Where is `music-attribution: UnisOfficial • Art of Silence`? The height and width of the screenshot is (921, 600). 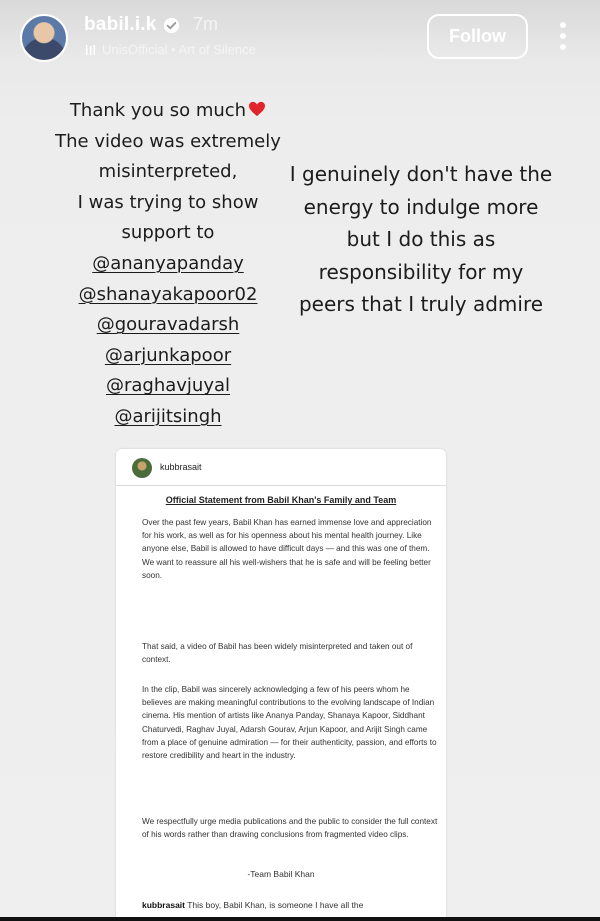 music-attribution: UnisOfficial • Art of Silence is located at coordinates (170, 49).